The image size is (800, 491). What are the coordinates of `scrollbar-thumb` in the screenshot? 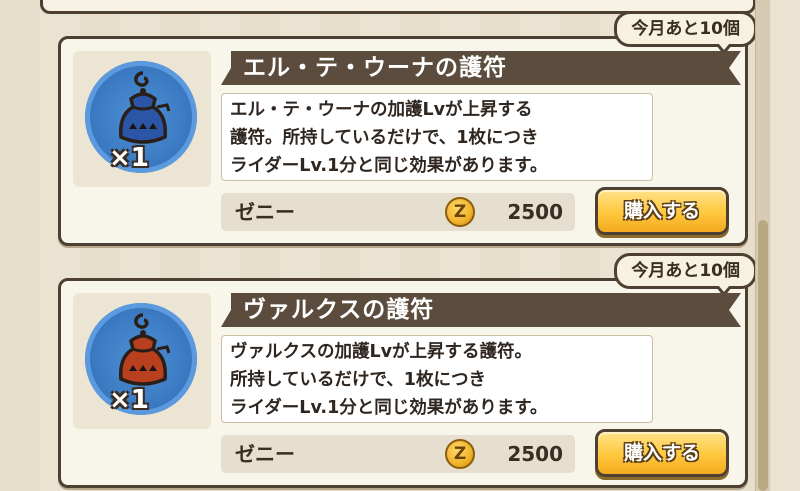 It's located at (763, 355).